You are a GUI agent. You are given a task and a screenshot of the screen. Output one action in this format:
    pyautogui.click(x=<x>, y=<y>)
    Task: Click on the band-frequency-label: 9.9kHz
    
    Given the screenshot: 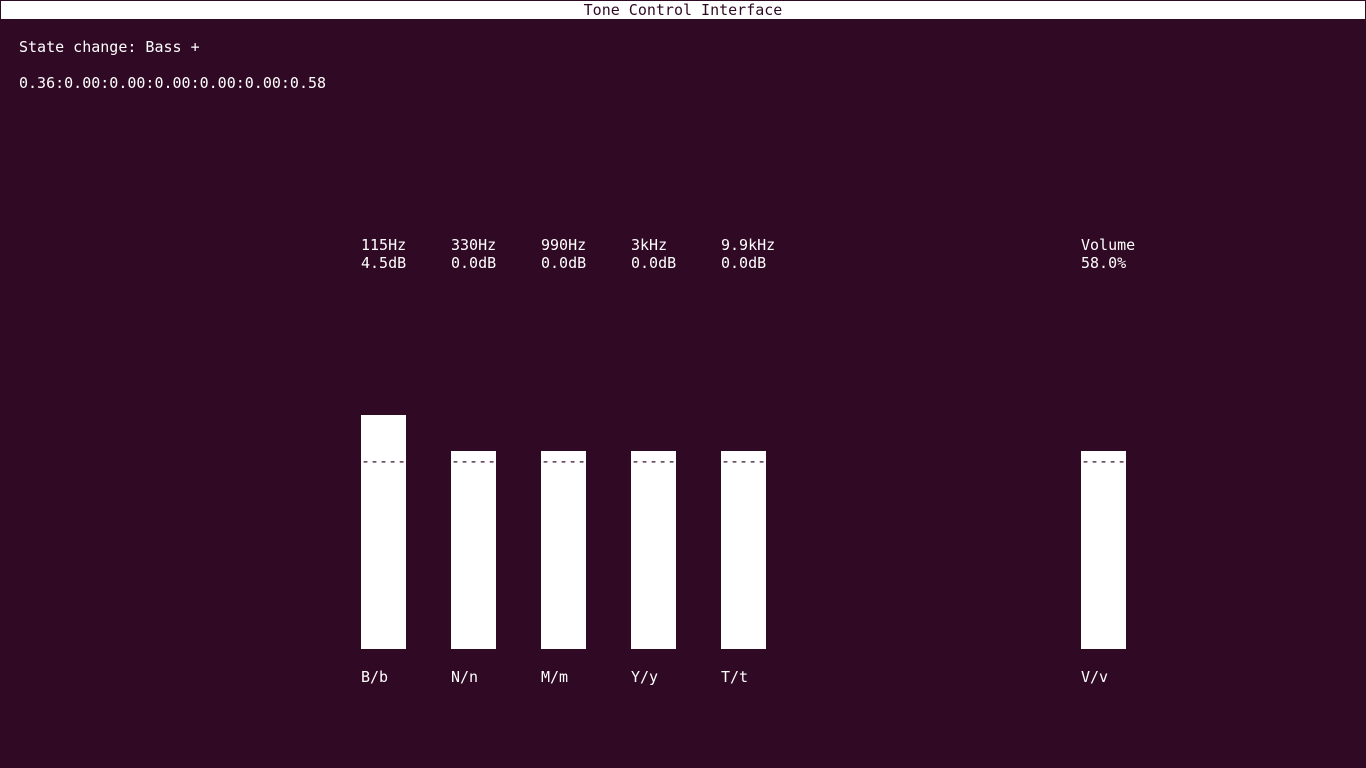 What is the action you would take?
    pyautogui.click(x=748, y=245)
    